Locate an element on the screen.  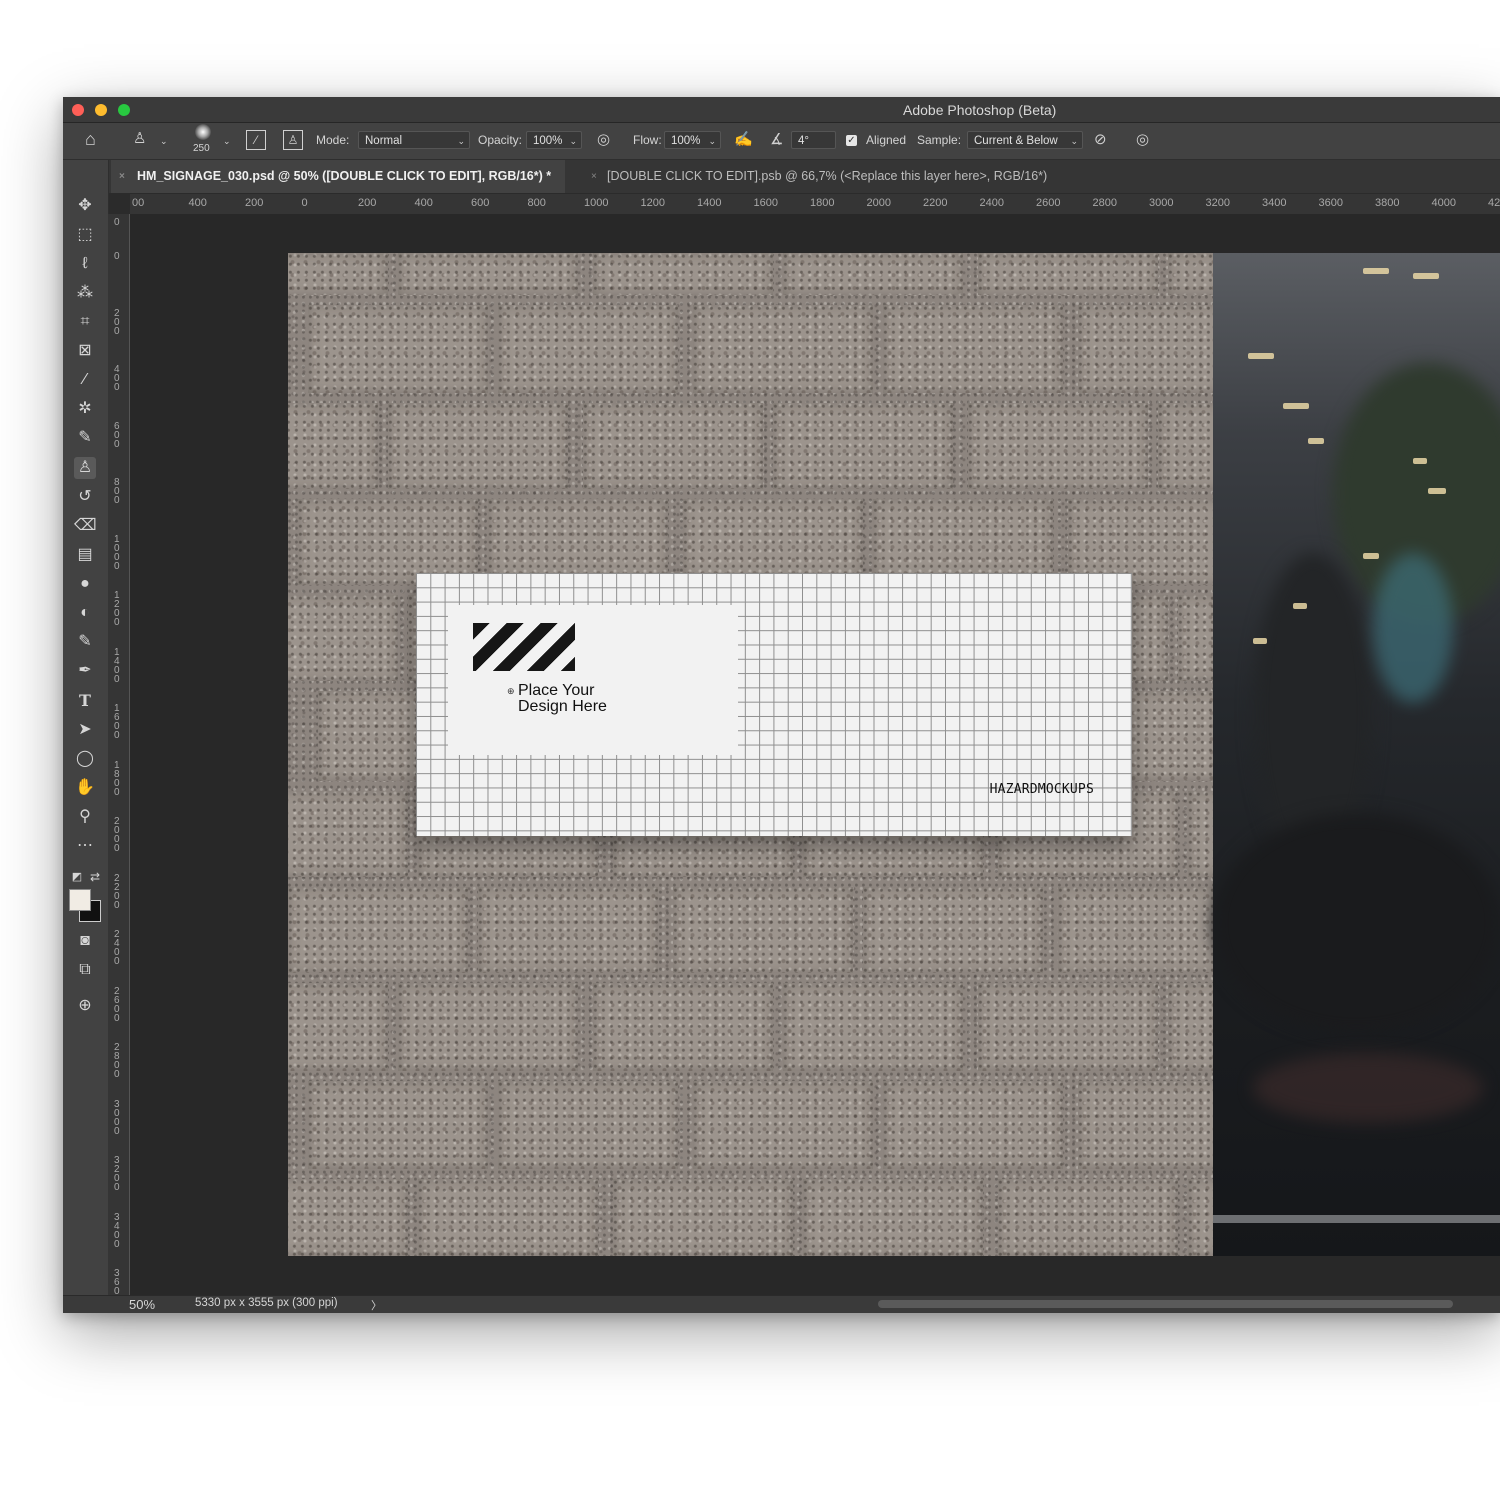
ruler-tick-label: 2200 is located at coordinates (117, 891).